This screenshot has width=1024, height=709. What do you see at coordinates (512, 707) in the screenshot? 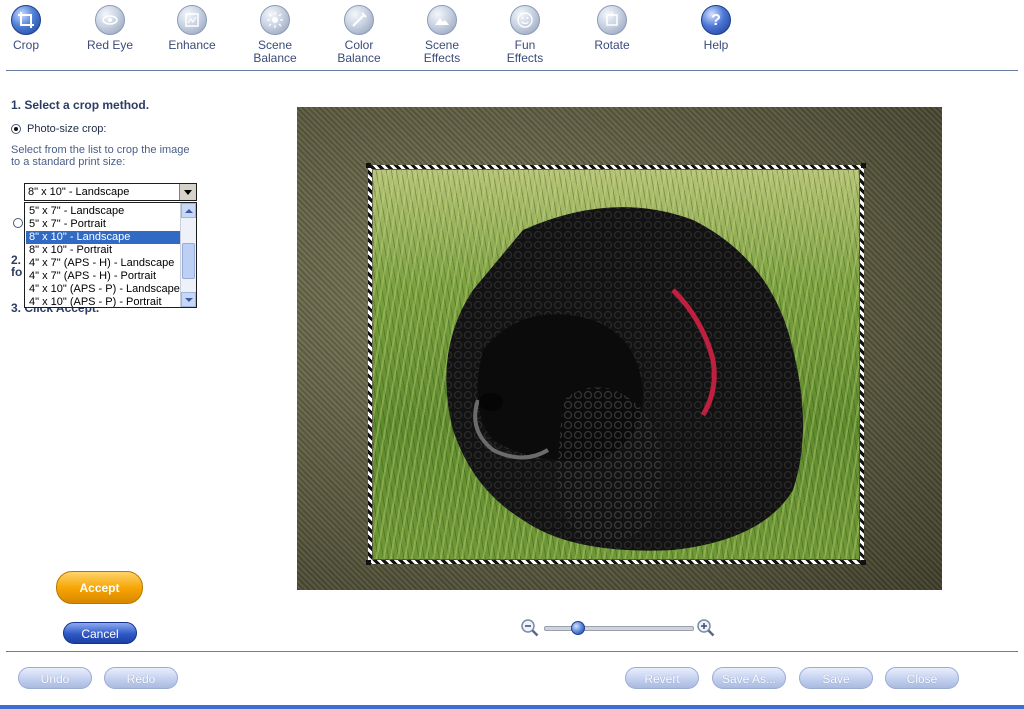
I see `window-bottom-edge` at bounding box center [512, 707].